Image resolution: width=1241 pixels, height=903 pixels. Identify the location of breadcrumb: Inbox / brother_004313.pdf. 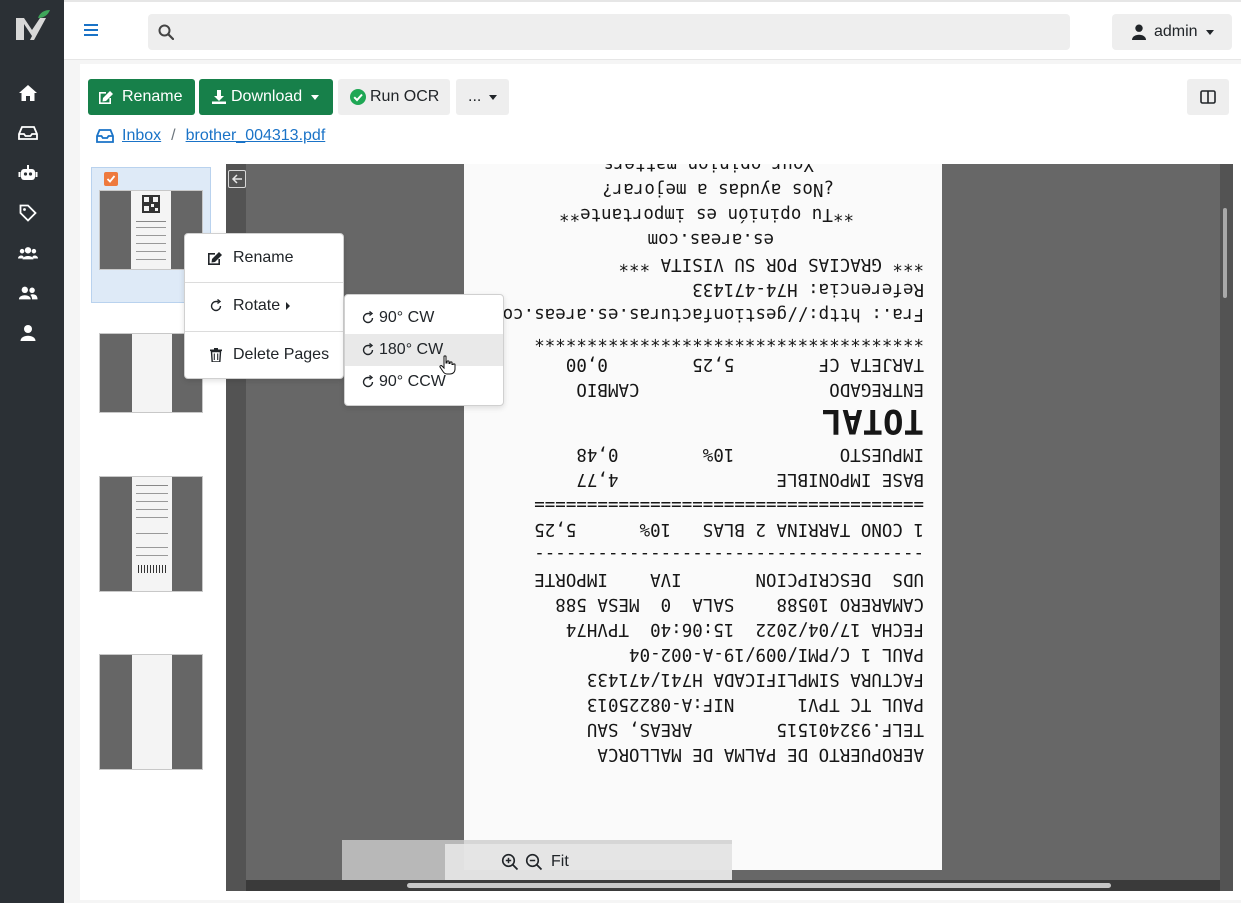
(210, 136).